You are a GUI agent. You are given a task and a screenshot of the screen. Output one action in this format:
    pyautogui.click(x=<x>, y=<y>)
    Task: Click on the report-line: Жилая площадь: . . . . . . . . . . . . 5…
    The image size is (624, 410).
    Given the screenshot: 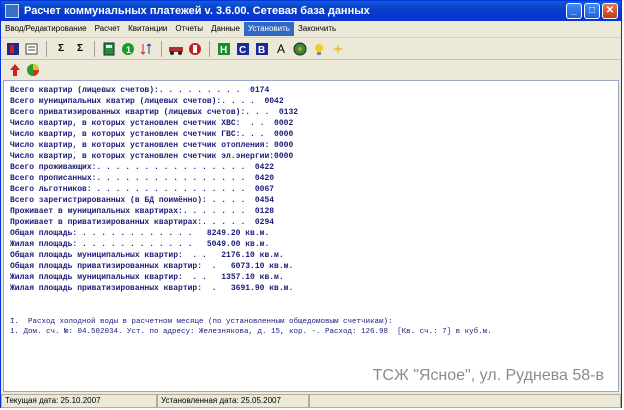 What is the action you would take?
    pyautogui.click(x=140, y=244)
    